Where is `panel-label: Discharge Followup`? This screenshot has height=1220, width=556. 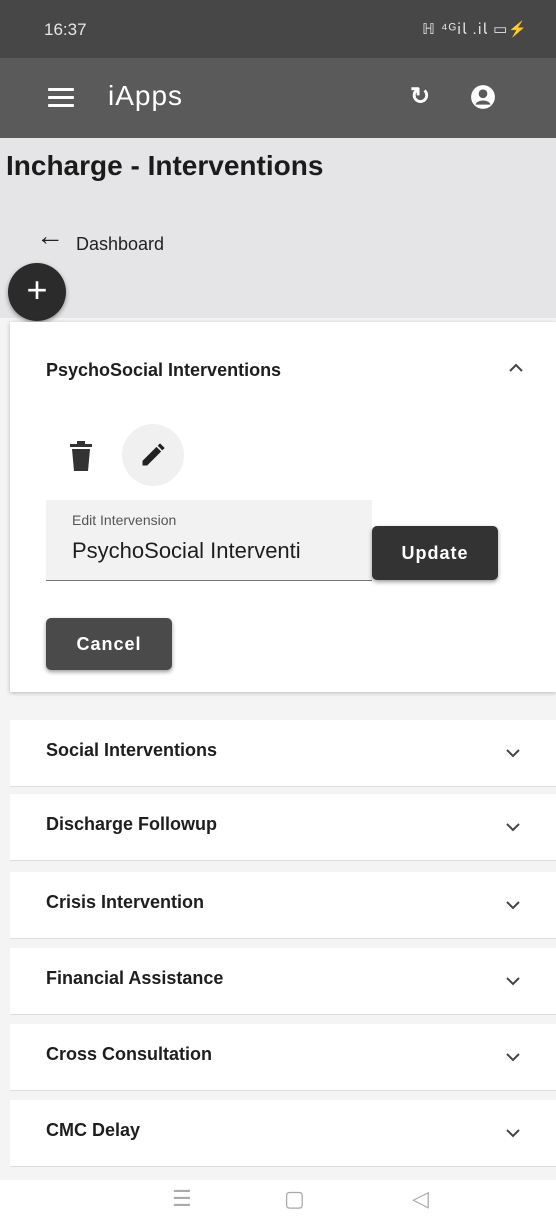 panel-label: Discharge Followup is located at coordinates (132, 824).